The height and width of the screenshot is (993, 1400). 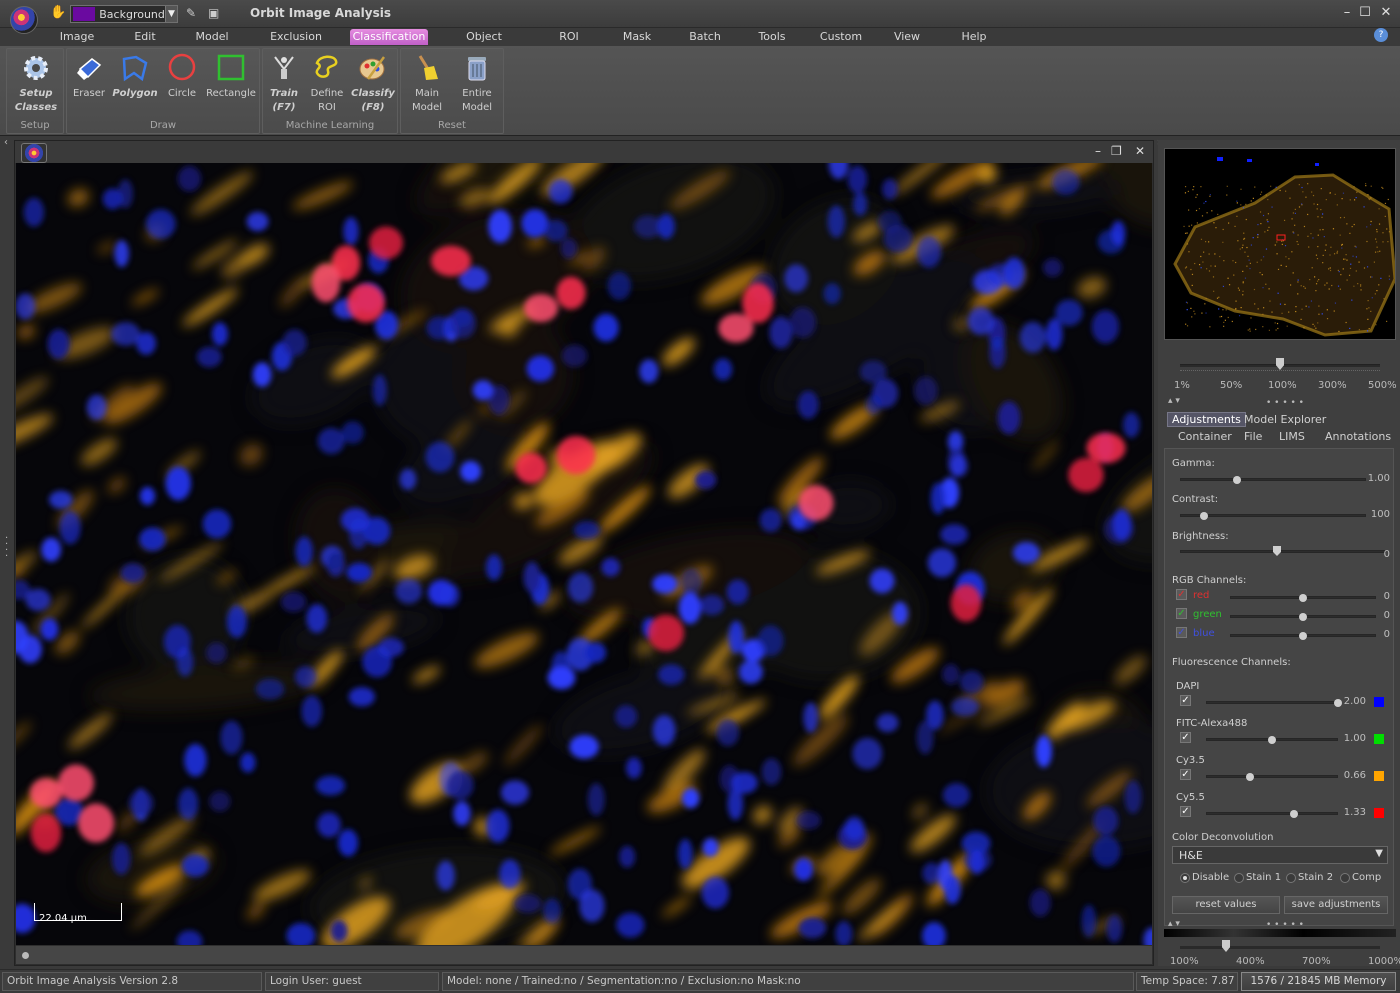 What do you see at coordinates (637, 37) in the screenshot?
I see `menu-tab-mask: Mask` at bounding box center [637, 37].